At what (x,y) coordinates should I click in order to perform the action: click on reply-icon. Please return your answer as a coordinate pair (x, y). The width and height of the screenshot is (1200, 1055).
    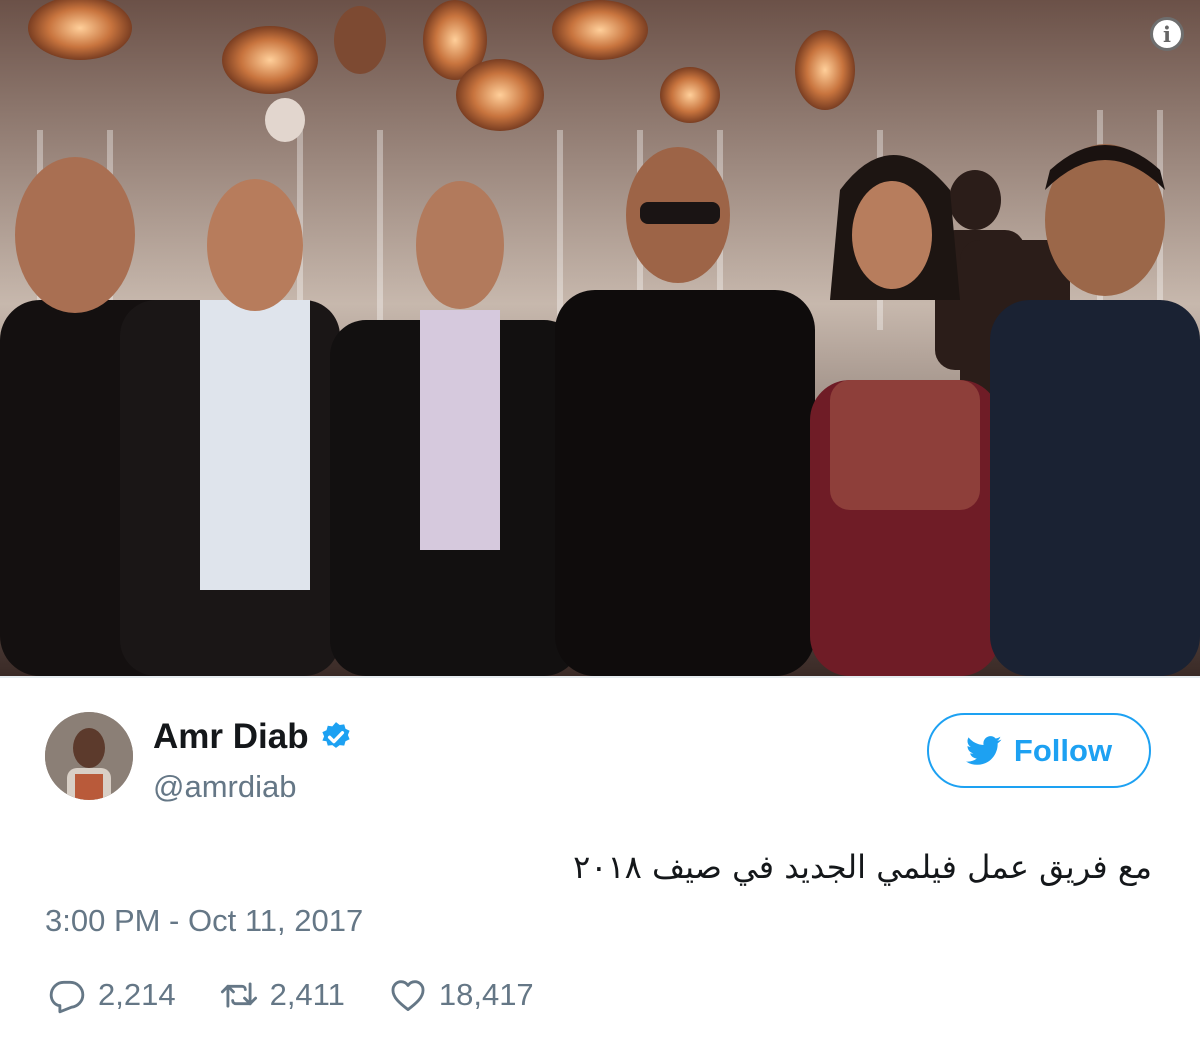
    Looking at the image, I should click on (67, 997).